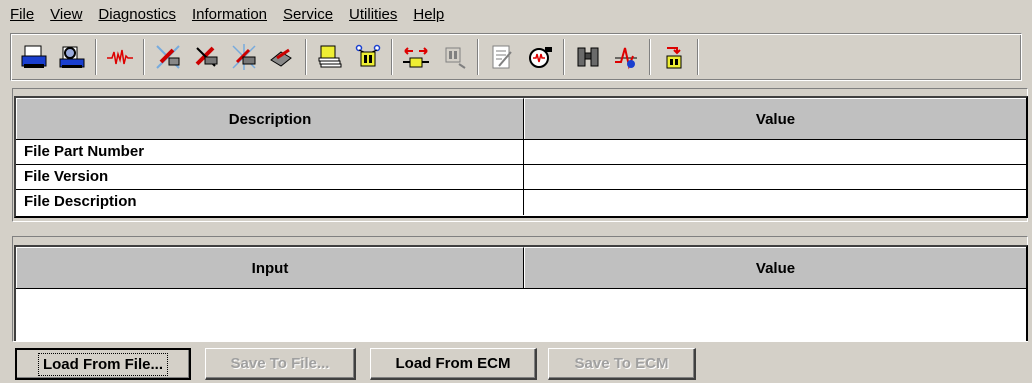 The image size is (1032, 383). I want to click on load-from-ecm-button: Load From ECM, so click(453, 364).